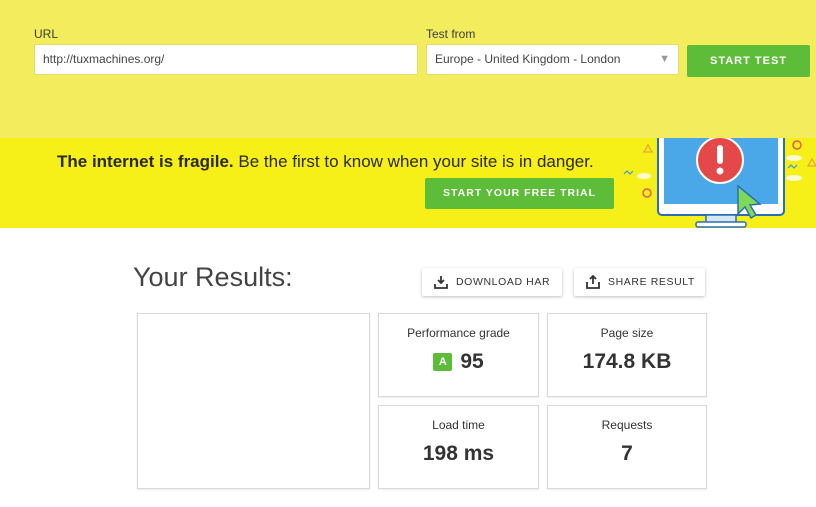 The height and width of the screenshot is (507, 816). I want to click on load-time-value: 198 ms, so click(458, 453).